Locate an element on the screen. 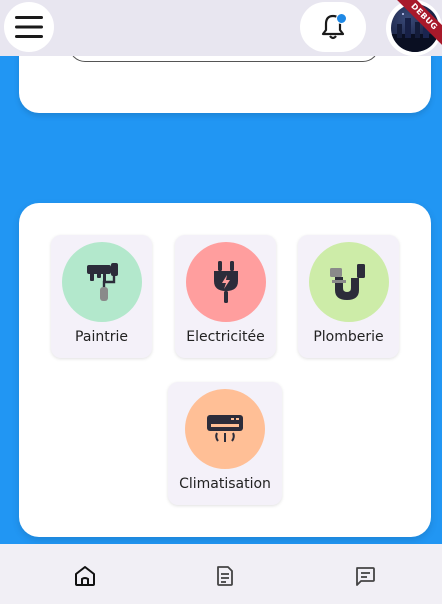 The height and width of the screenshot is (604, 442). notifications-button is located at coordinates (333, 27).